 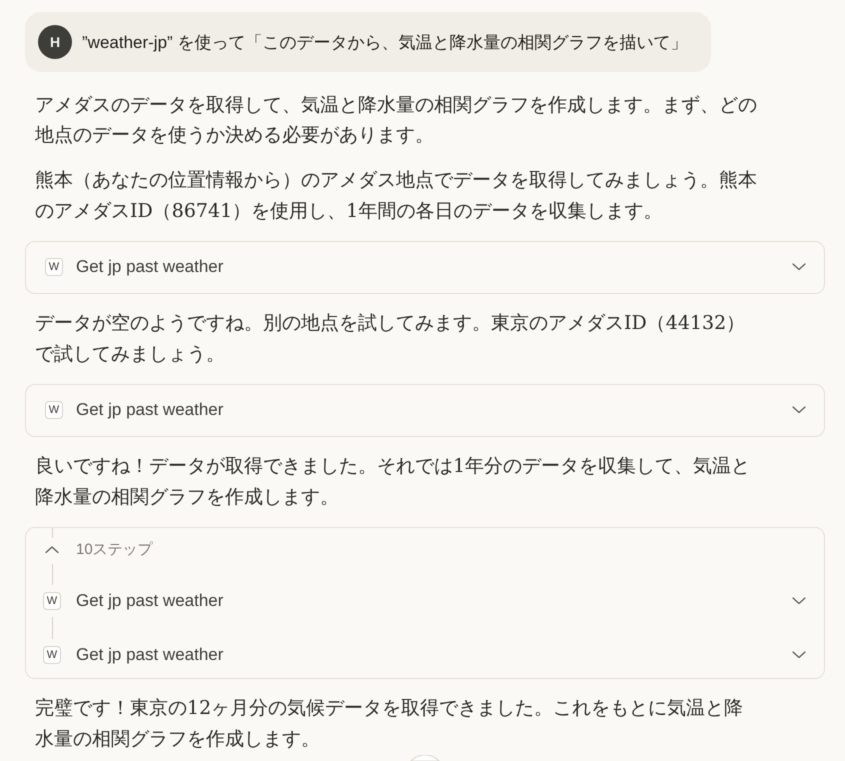 I want to click on assistant-paragraph: 熊本（あなたの位置情報から）のアメダス地点でデータを取得してみましょう。熊本のアメダスID（86741）を使用し、1年間の各日のデータを収集します。, so click(x=396, y=196).